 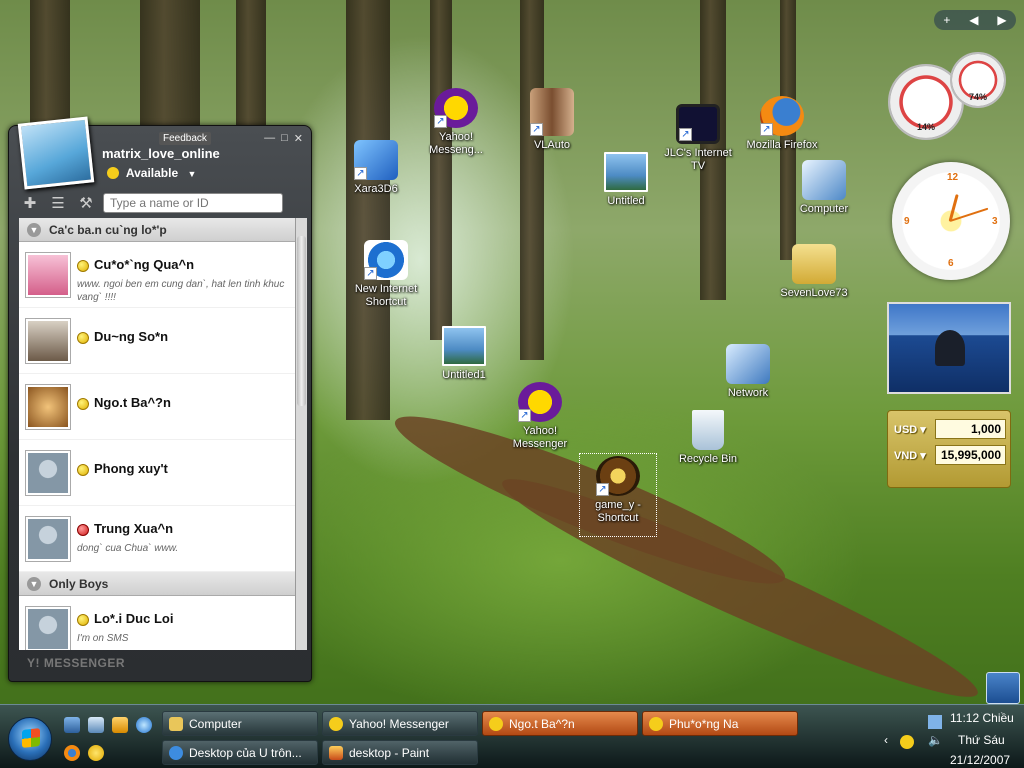 What do you see at coordinates (157, 584) in the screenshot?
I see `contact-group-header: ▼ Only Boys` at bounding box center [157, 584].